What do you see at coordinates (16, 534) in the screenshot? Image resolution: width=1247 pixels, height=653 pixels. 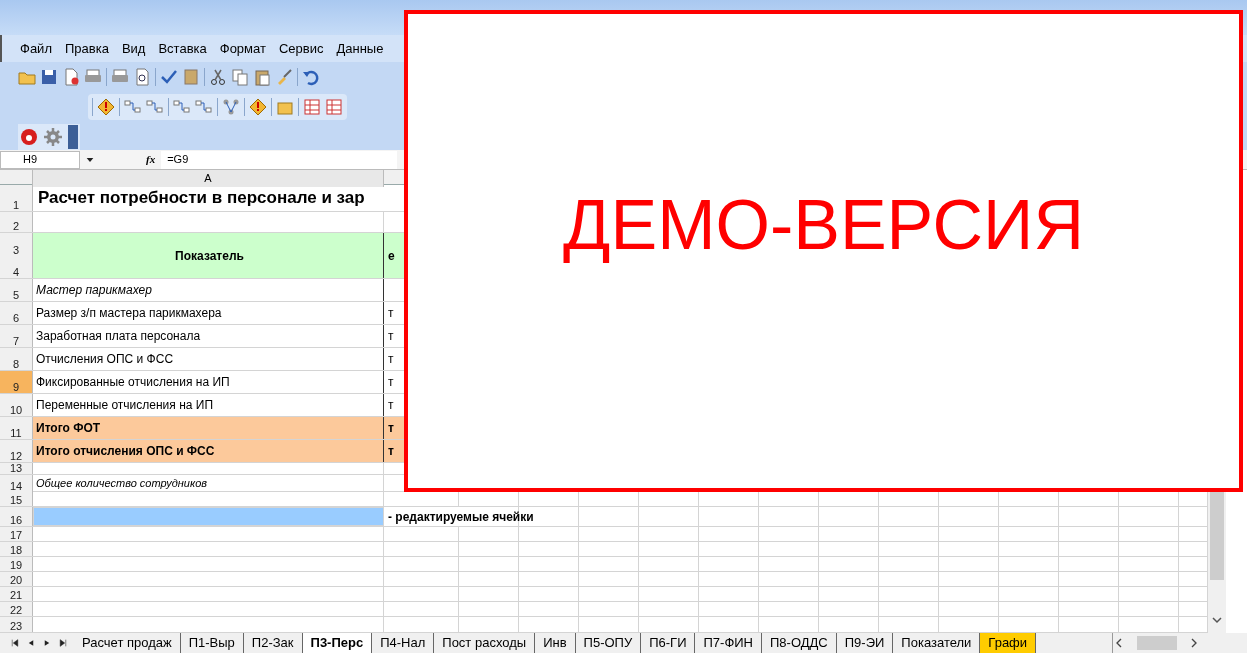 I see `row-number: 17` at bounding box center [16, 534].